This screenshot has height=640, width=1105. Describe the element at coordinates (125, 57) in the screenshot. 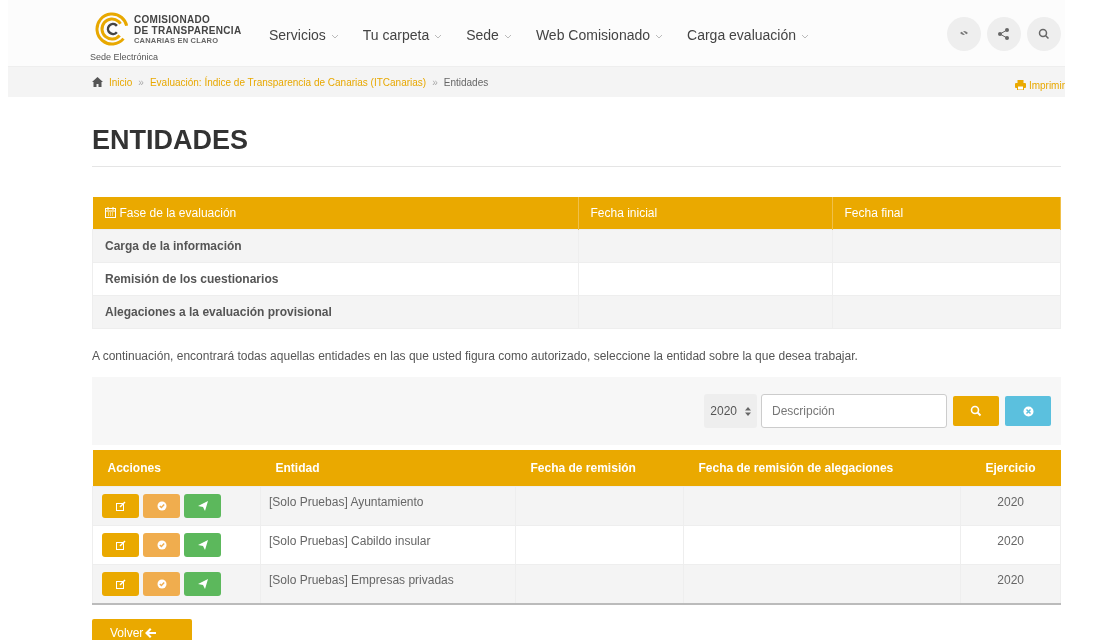

I see `site-subtitle: Sede Electrónica` at that location.